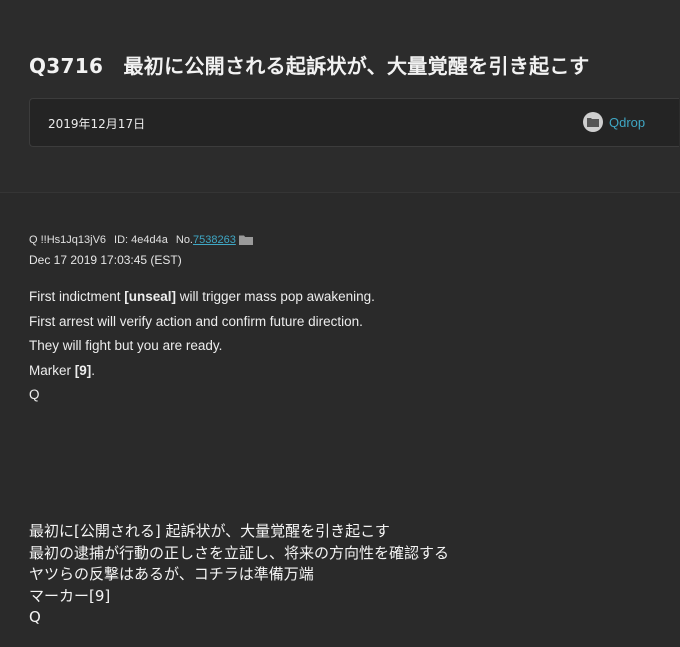 The height and width of the screenshot is (647, 680). Describe the element at coordinates (171, 574) in the screenshot. I see `translation-line: ヤツらの反撃はあるが、コチラは準備万端` at that location.